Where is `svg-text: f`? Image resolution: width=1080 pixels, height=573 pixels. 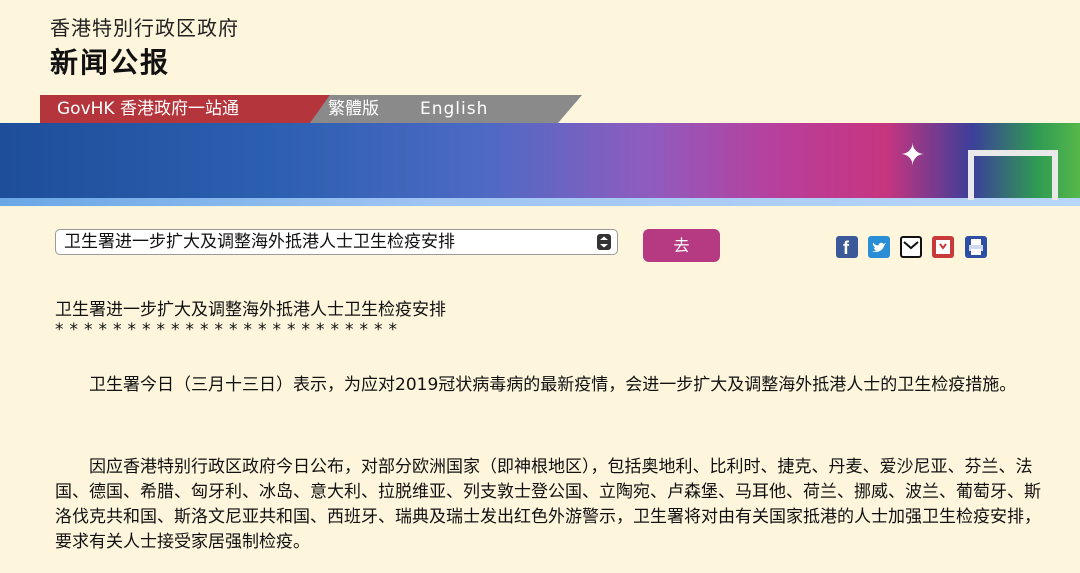
svg-text: f is located at coordinates (846, 248).